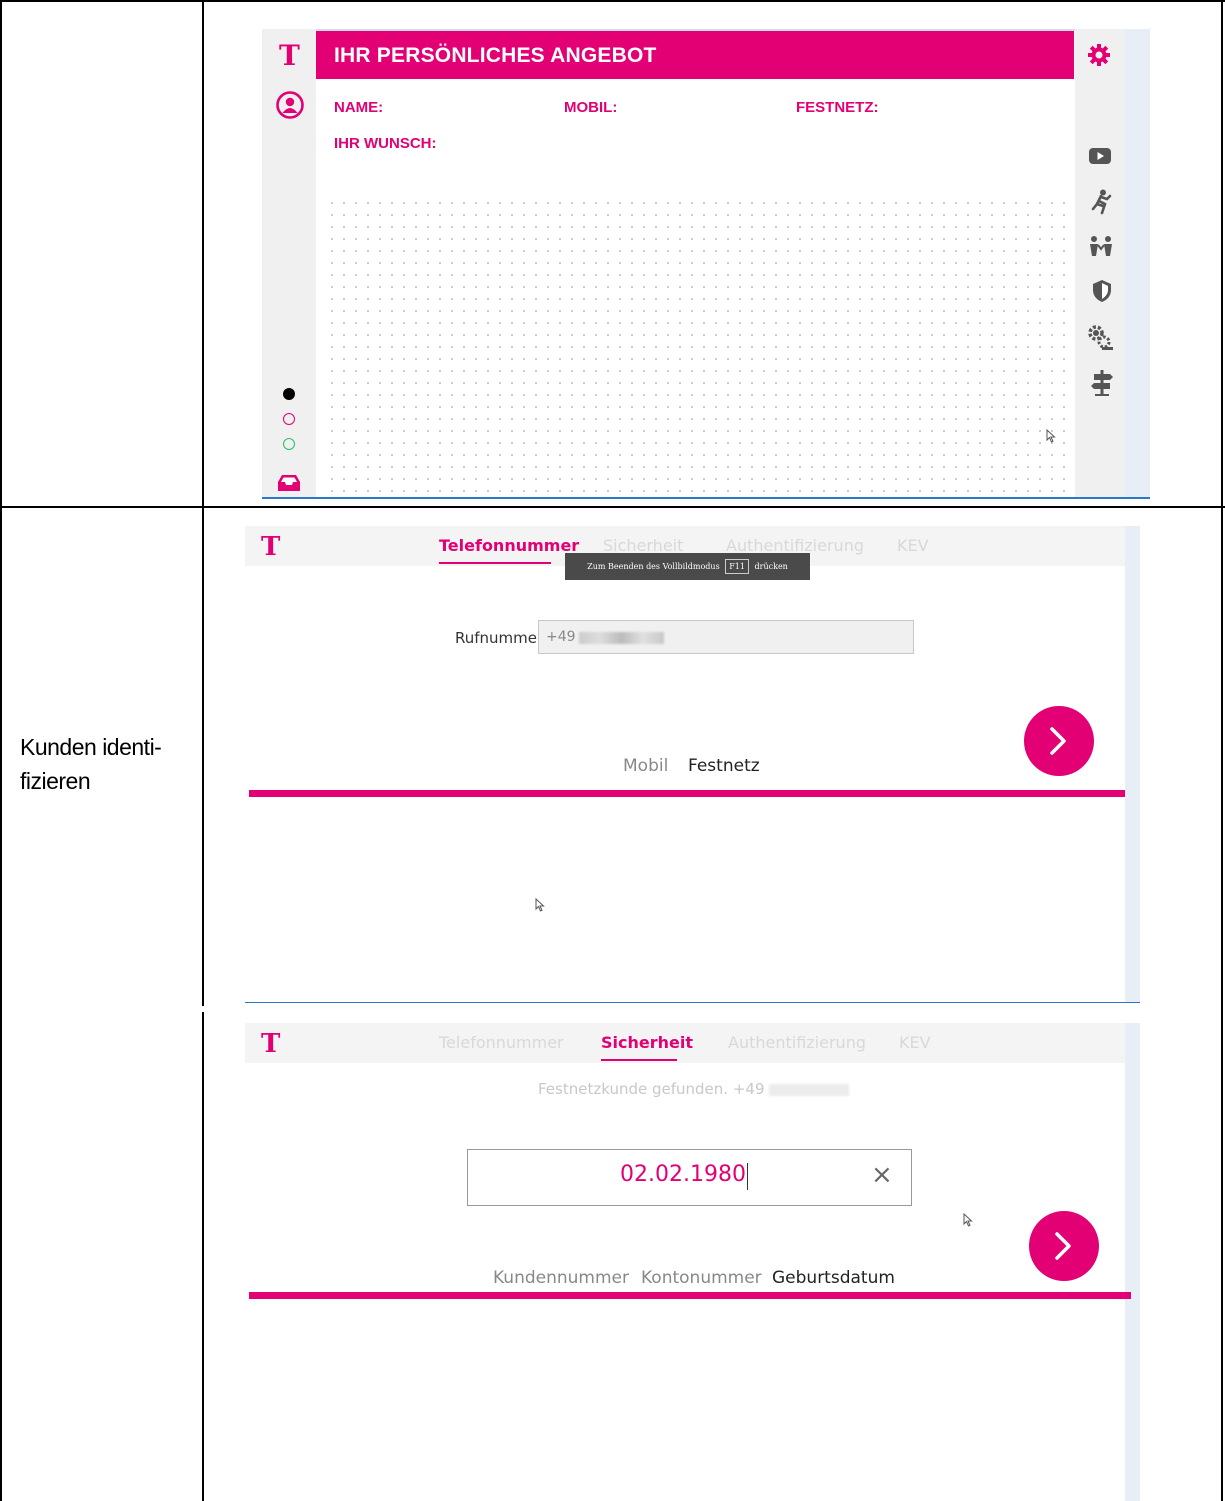 The height and width of the screenshot is (1501, 1225). What do you see at coordinates (612, 1) in the screenshot?
I see `table-top-border` at bounding box center [612, 1].